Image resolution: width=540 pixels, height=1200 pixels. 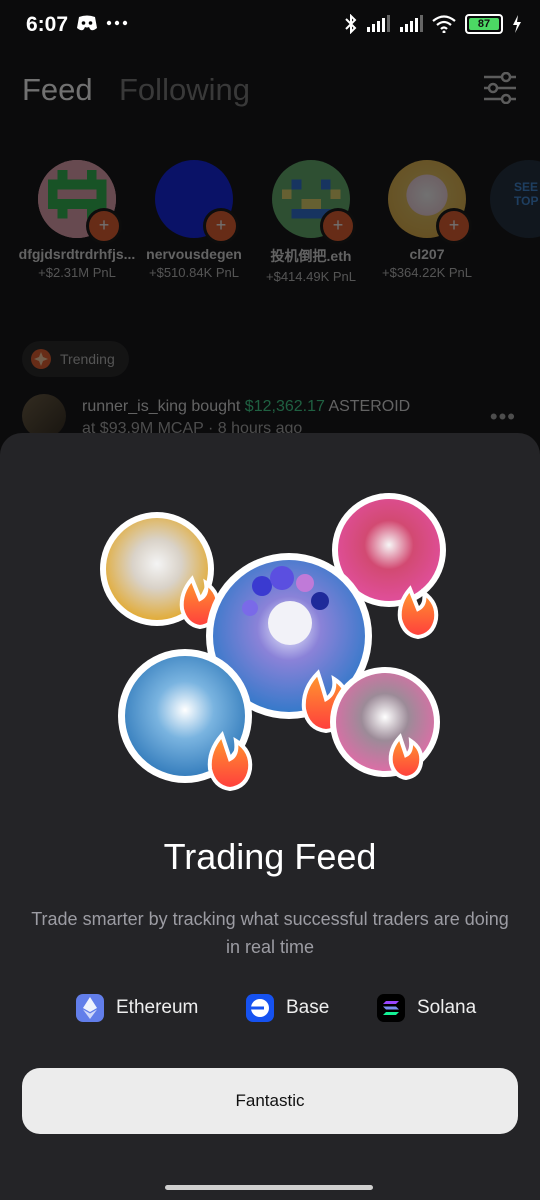 I want to click on more-options-icon: •••, so click(x=503, y=417).